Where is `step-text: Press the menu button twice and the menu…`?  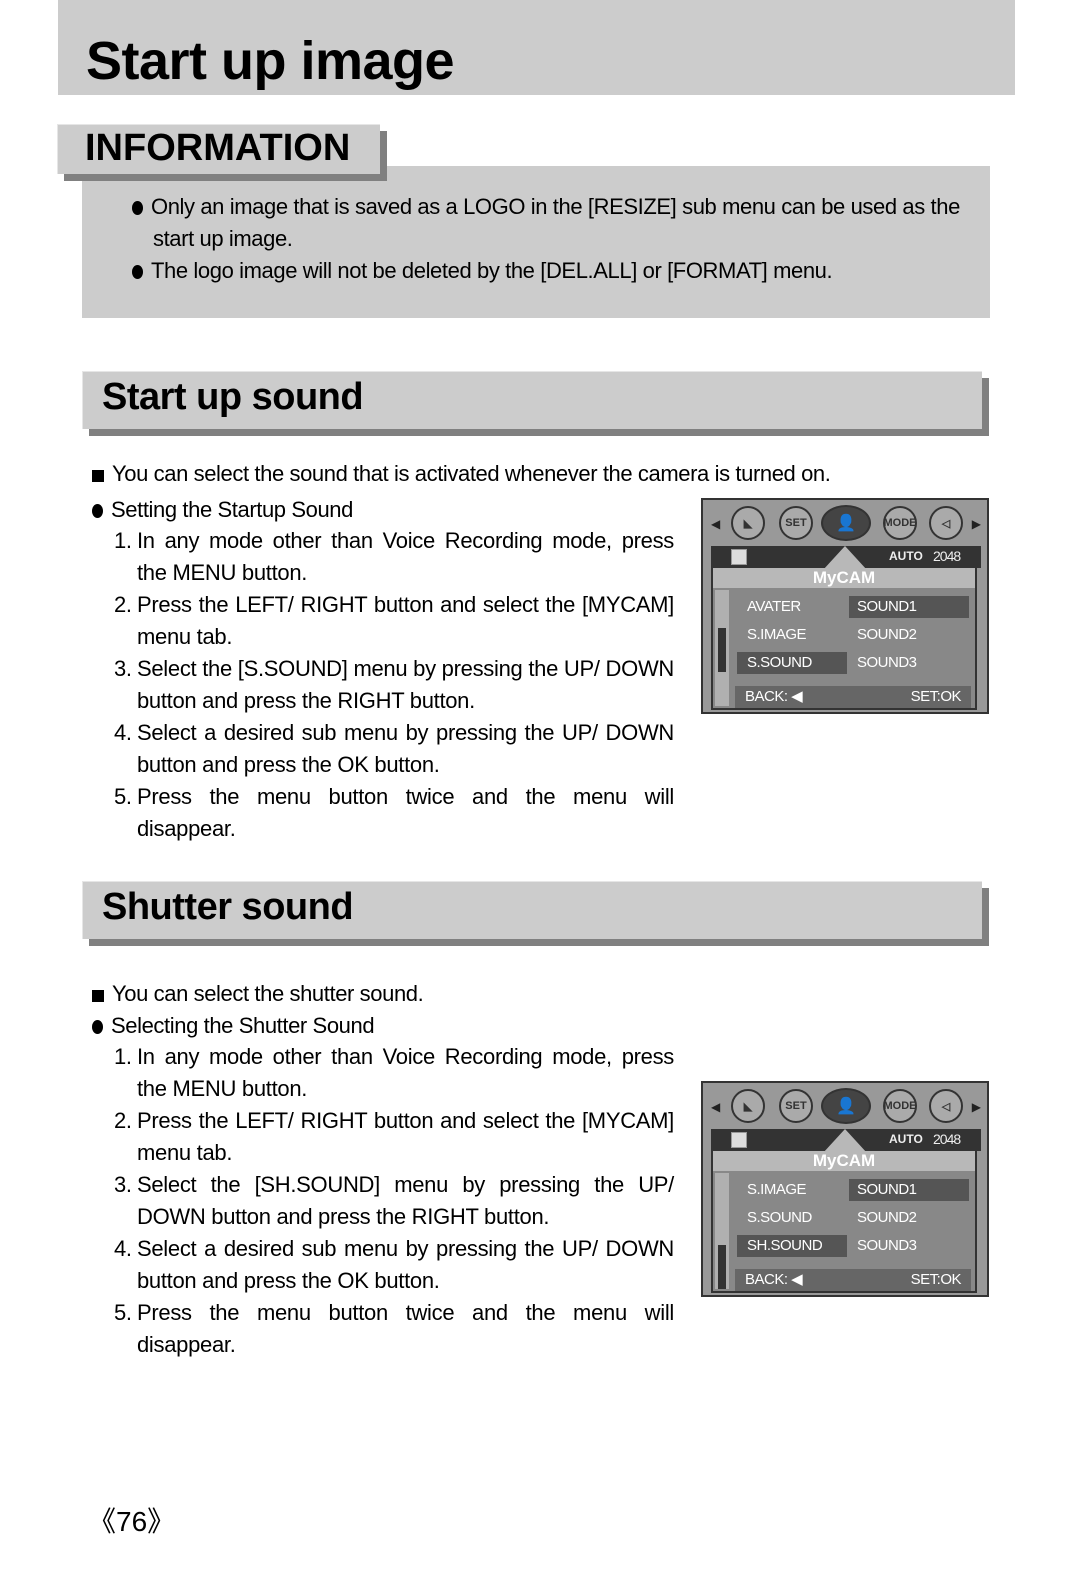 step-text: Press the menu button twice and the menu… is located at coordinates (405, 812).